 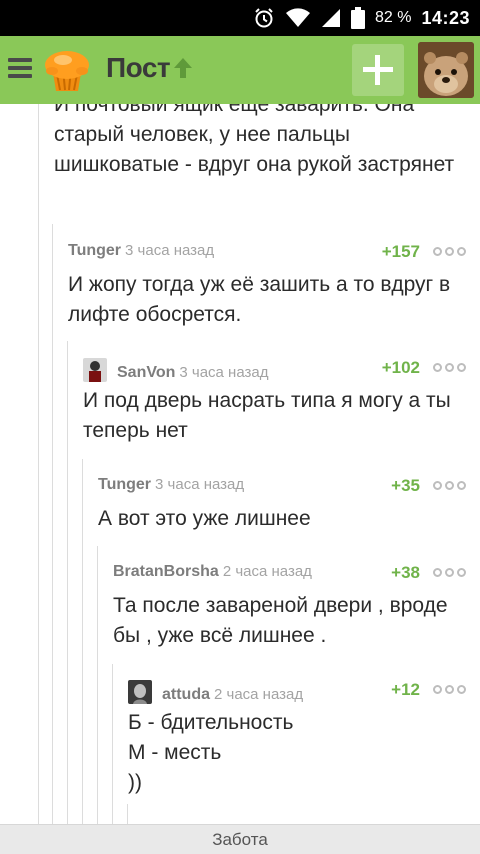 I want to click on add-post-button, so click(x=378, y=70).